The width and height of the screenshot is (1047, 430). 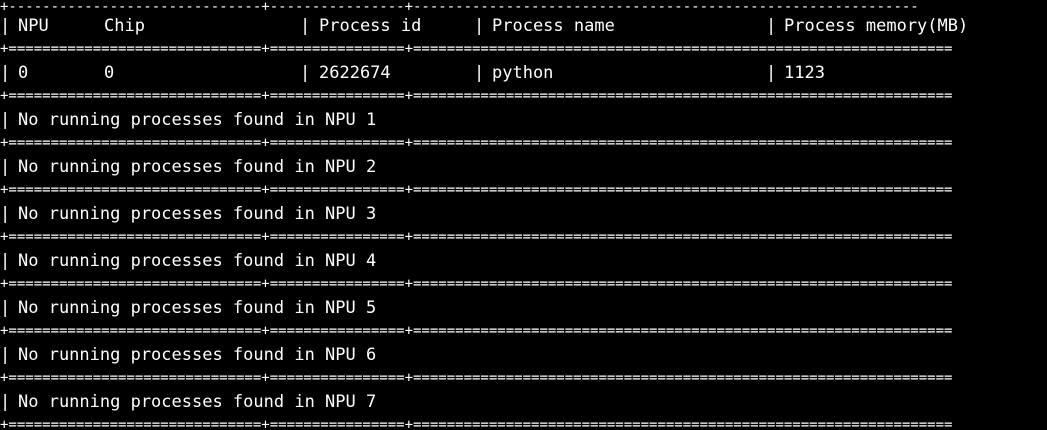 I want to click on no-process-message: No running processes found in NPU 1, so click(x=197, y=120).